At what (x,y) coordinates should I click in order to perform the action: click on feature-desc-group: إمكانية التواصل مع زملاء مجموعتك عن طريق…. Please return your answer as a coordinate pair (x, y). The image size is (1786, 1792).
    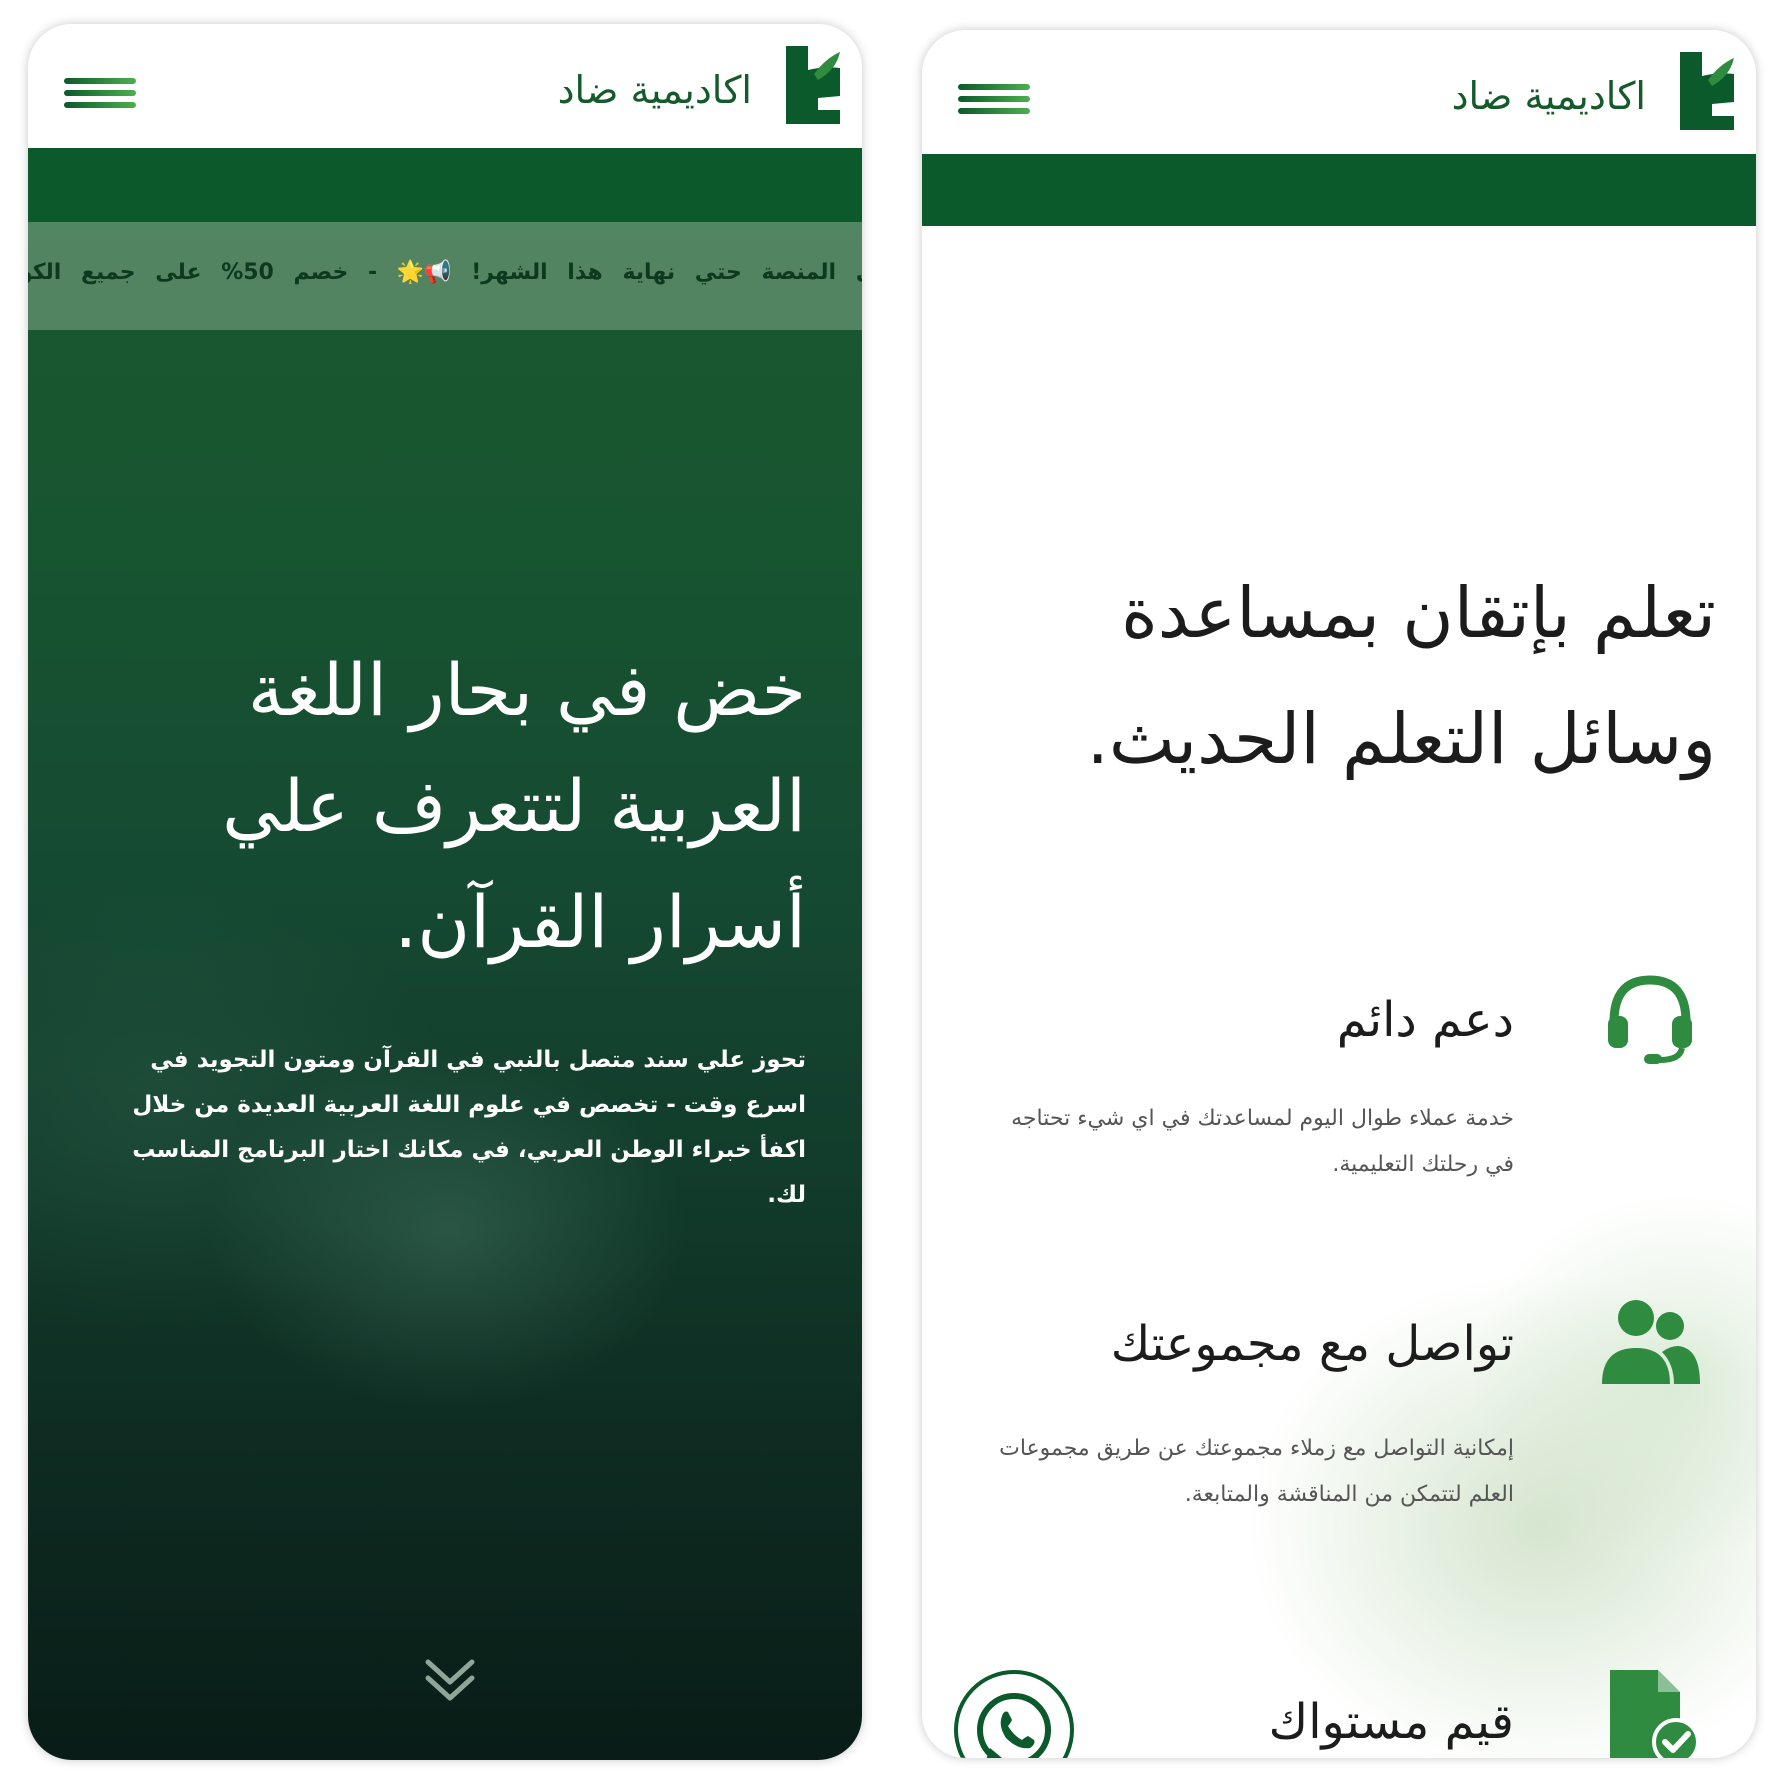
    Looking at the image, I should click on (1256, 1471).